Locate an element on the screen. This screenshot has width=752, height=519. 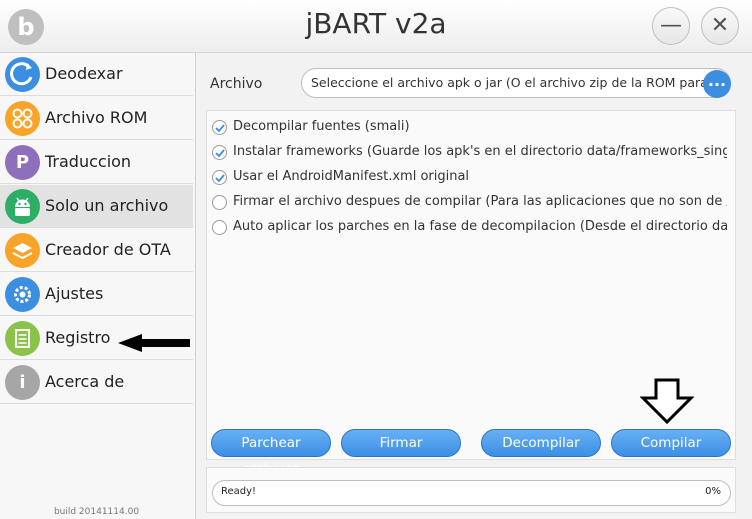
build-version: build 20141114.00 is located at coordinates (96, 512).